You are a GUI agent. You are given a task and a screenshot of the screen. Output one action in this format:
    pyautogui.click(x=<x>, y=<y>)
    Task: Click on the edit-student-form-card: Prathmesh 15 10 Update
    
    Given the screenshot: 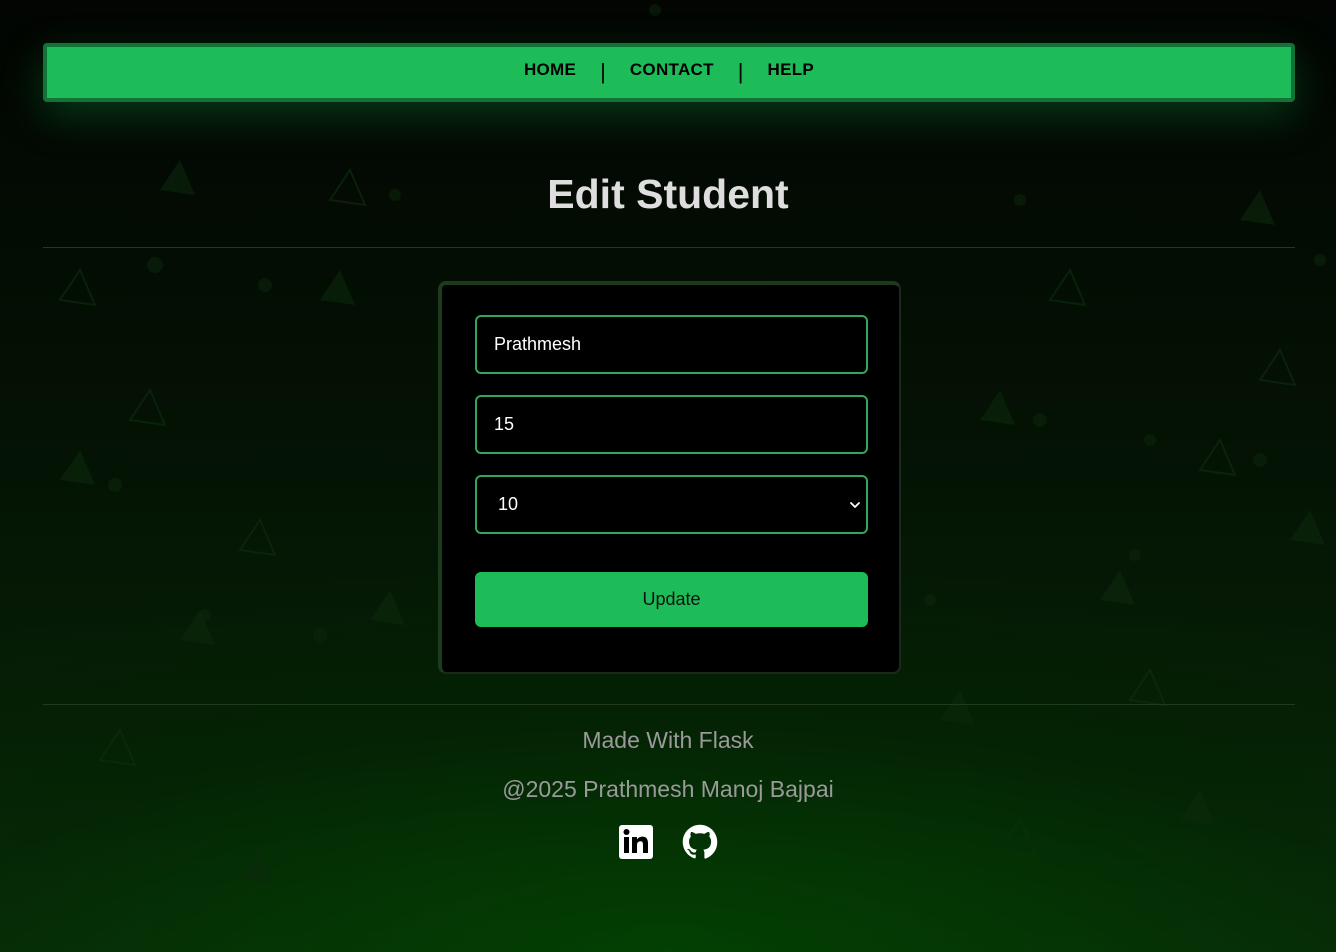 What is the action you would take?
    pyautogui.click(x=669, y=477)
    